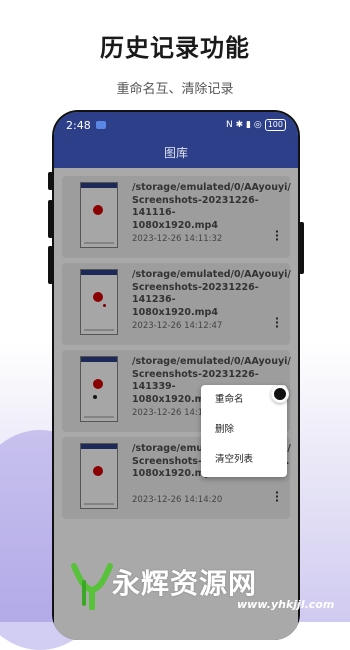 This screenshot has height=650, width=350. I want to click on record-date: 2023-12-26 14:12:47, so click(177, 326).